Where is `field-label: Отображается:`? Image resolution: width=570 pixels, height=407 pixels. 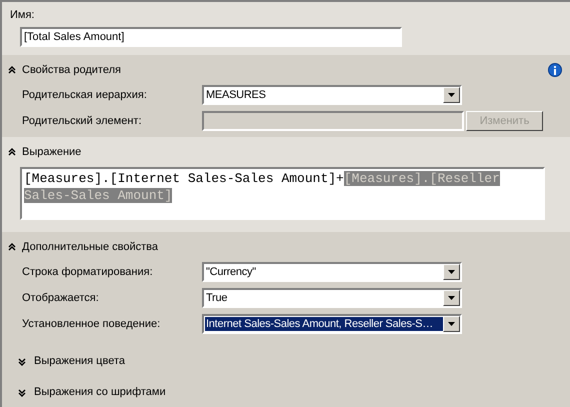 field-label: Отображается: is located at coordinates (61, 298).